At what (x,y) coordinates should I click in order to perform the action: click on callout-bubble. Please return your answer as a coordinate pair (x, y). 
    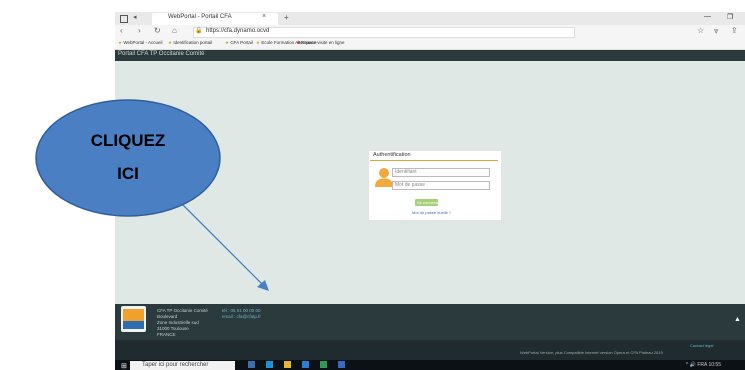
    Looking at the image, I should click on (128, 158).